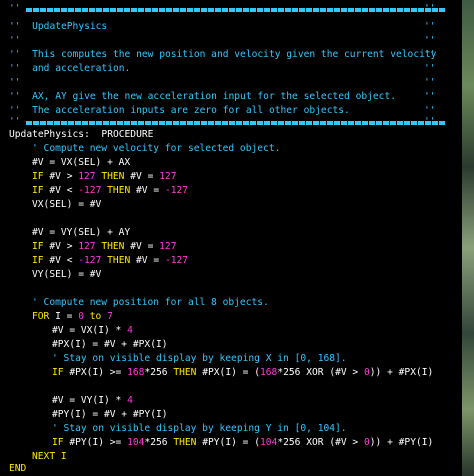 Image resolution: width=474 pixels, height=476 pixels. I want to click on code-line: #V = VX(SEL) + AX, so click(81, 162).